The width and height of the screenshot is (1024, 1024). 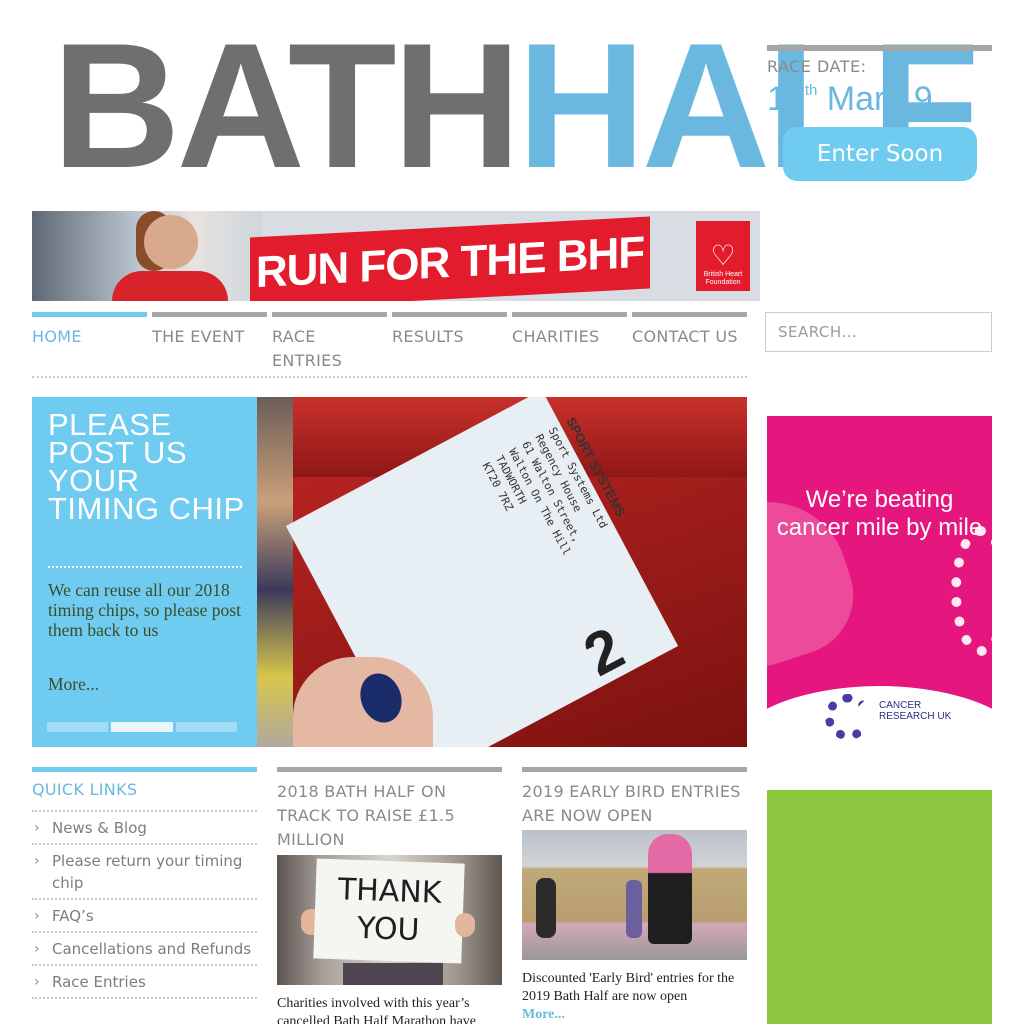 I want to click on quick-link-label: Please return your timing chip, so click(x=147, y=872).